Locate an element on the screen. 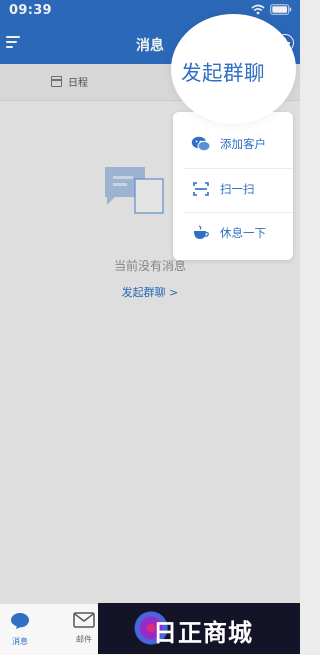 The width and height of the screenshot is (320, 655). wechat-icon is located at coordinates (201, 144).